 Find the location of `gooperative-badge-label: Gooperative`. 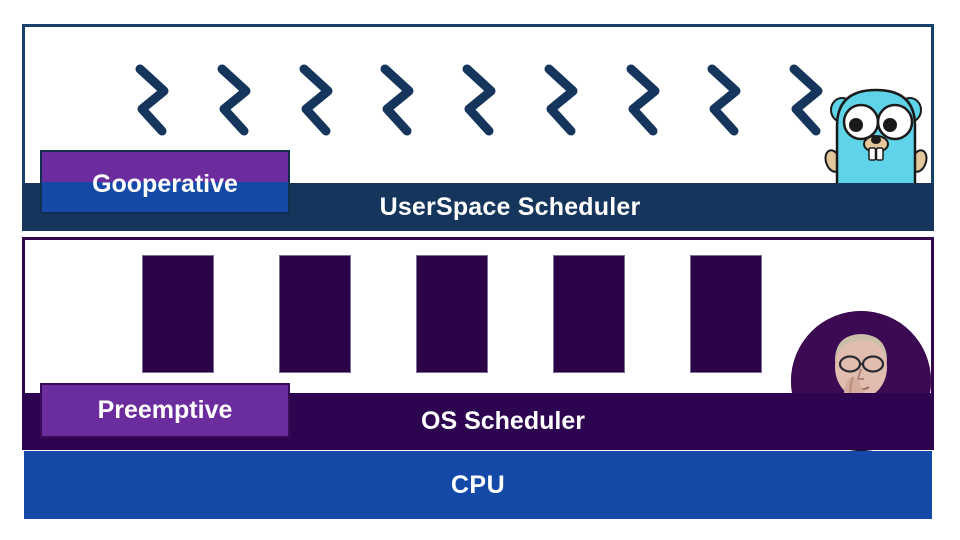

gooperative-badge-label: Gooperative is located at coordinates (165, 183).